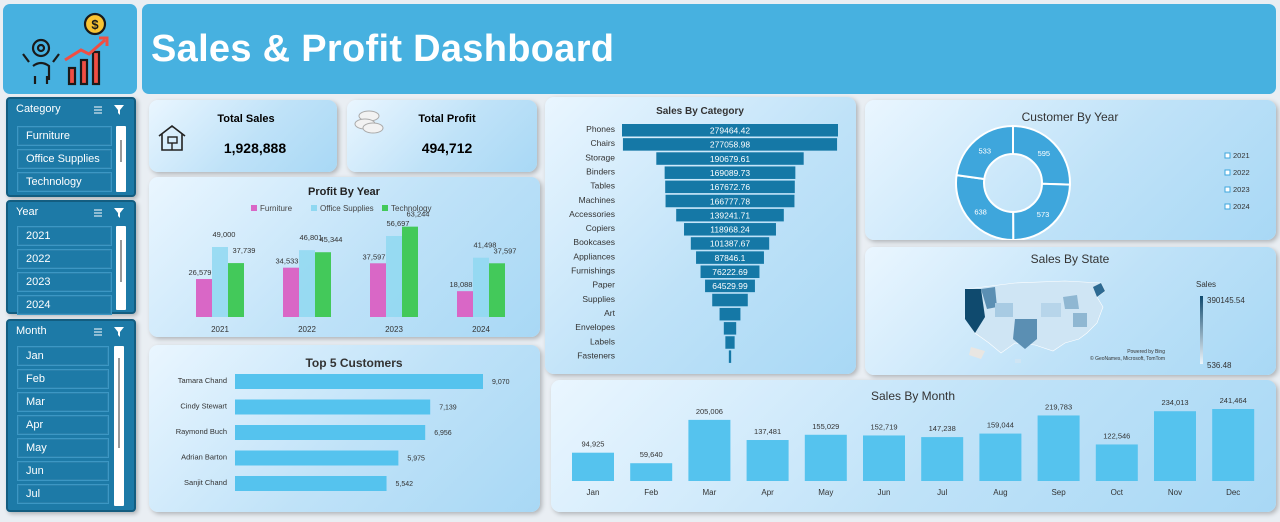 This screenshot has width=1280, height=522. I want to click on slicer-title: Month, so click(31, 331).